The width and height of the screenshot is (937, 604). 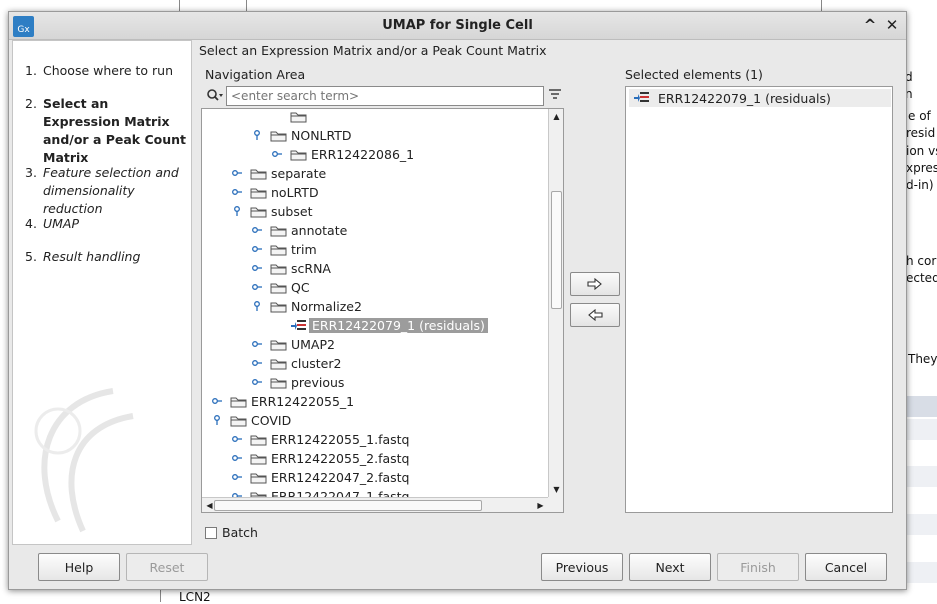 I want to click on tree-node: QC, so click(x=290, y=287).